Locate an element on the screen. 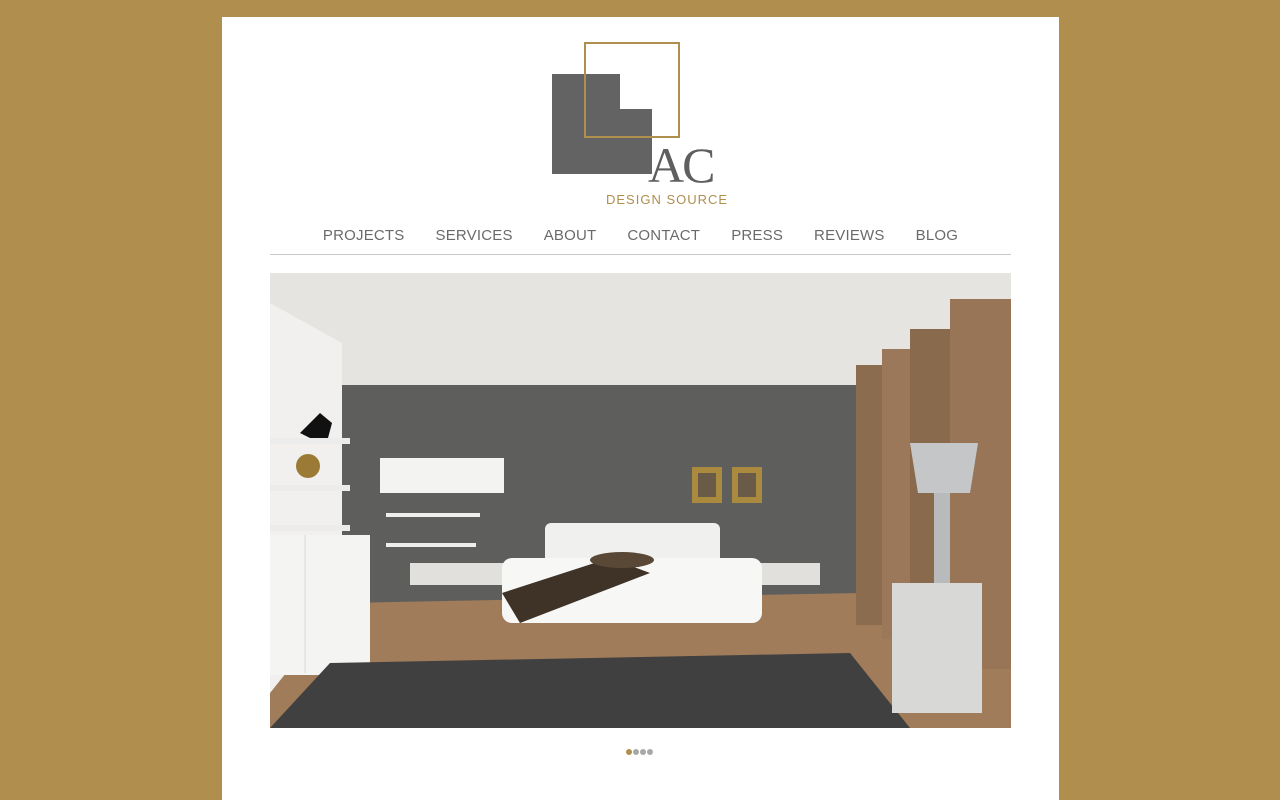 The image size is (1280, 800). slide-indicator is located at coordinates (639, 752).